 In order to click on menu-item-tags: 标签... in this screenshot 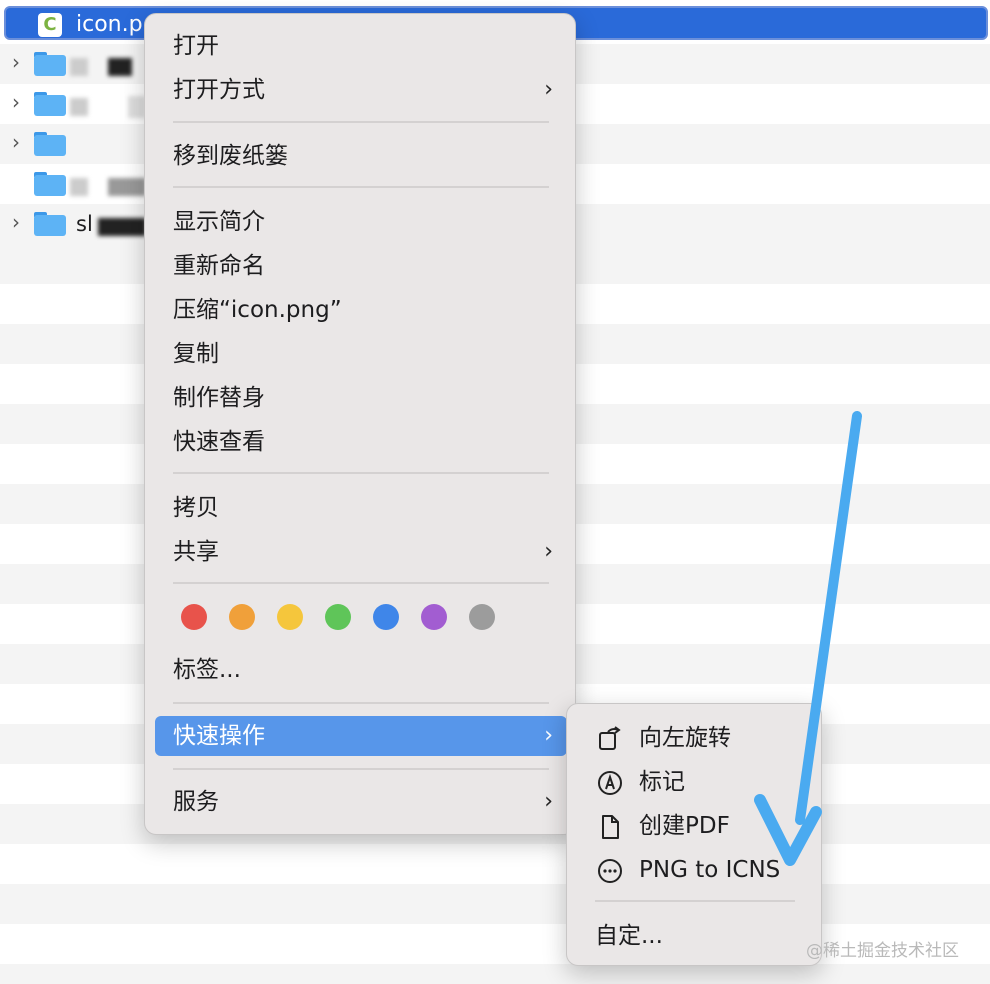, I will do `click(361, 670)`.